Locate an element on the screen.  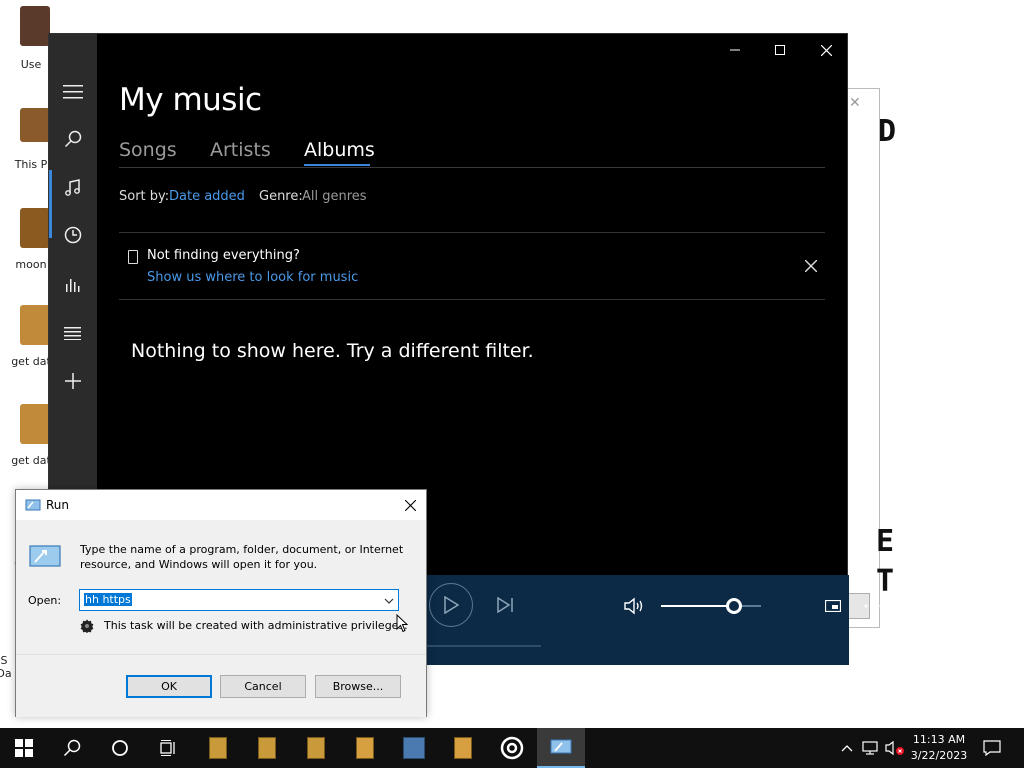
genre-label: Genre: is located at coordinates (281, 196).